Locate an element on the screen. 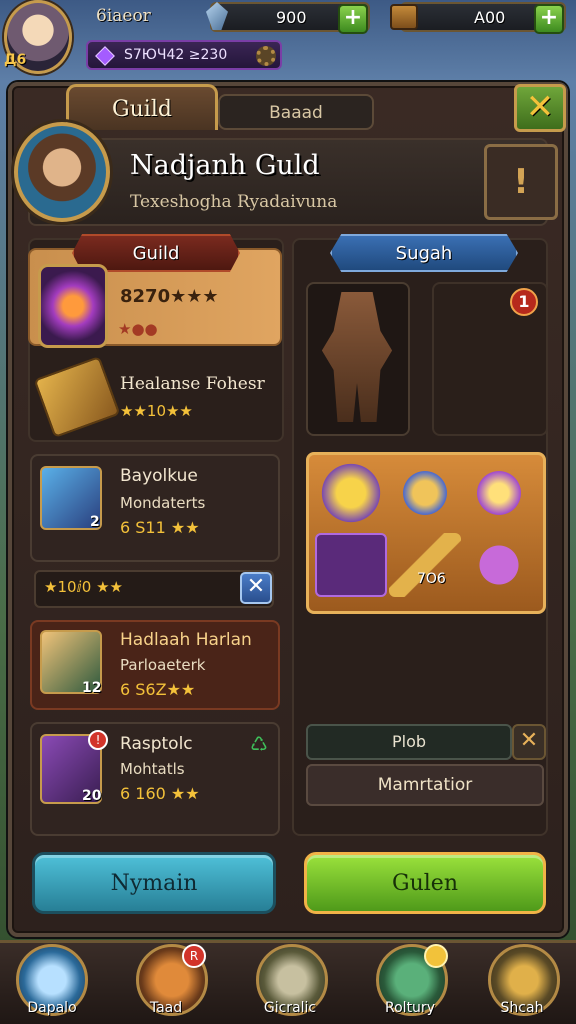 This screenshot has width=576, height=1024. crystal-counter: 900 + is located at coordinates (288, 18).